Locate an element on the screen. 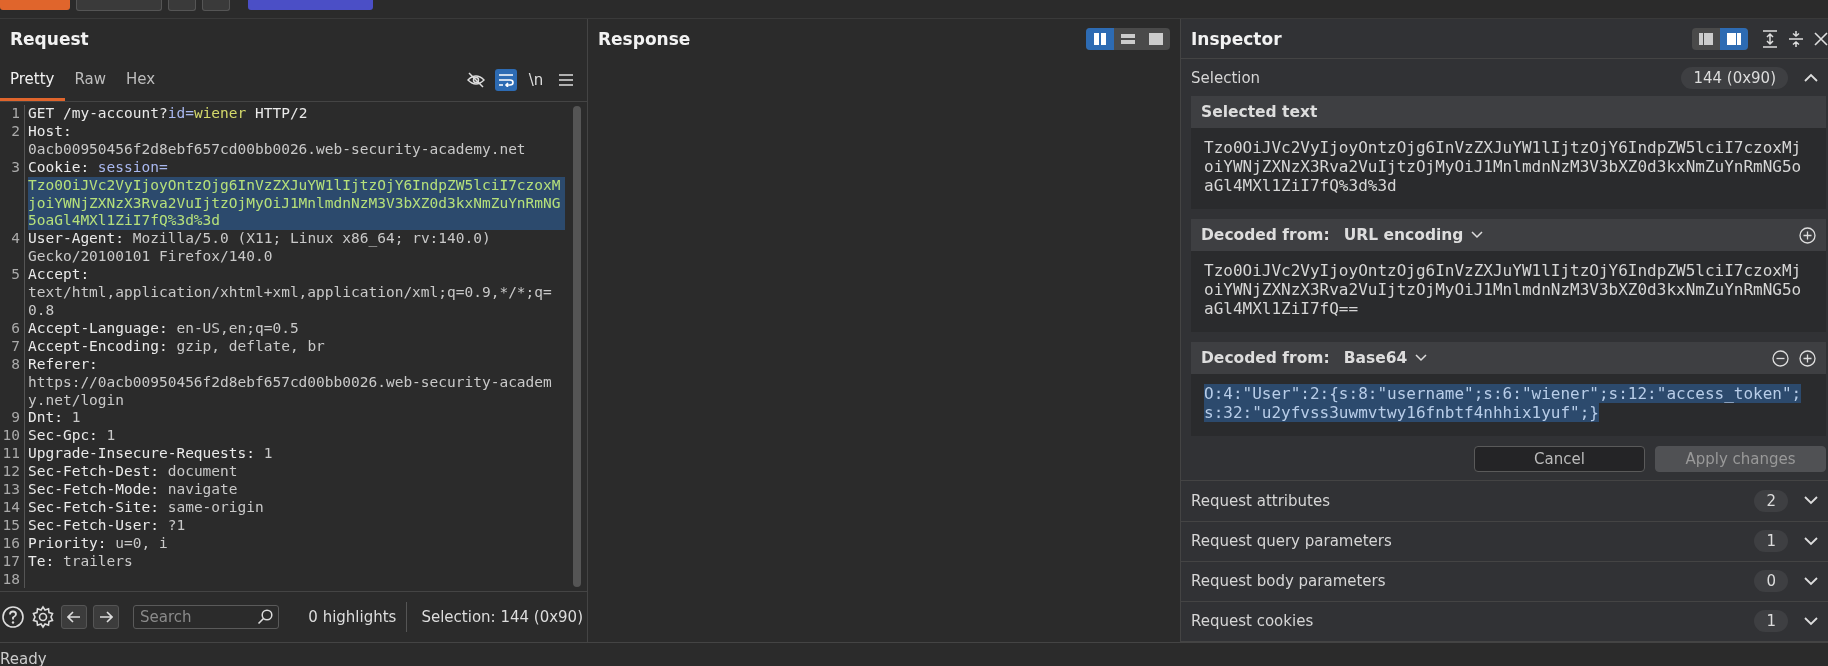  panel-title: Request is located at coordinates (49, 39).